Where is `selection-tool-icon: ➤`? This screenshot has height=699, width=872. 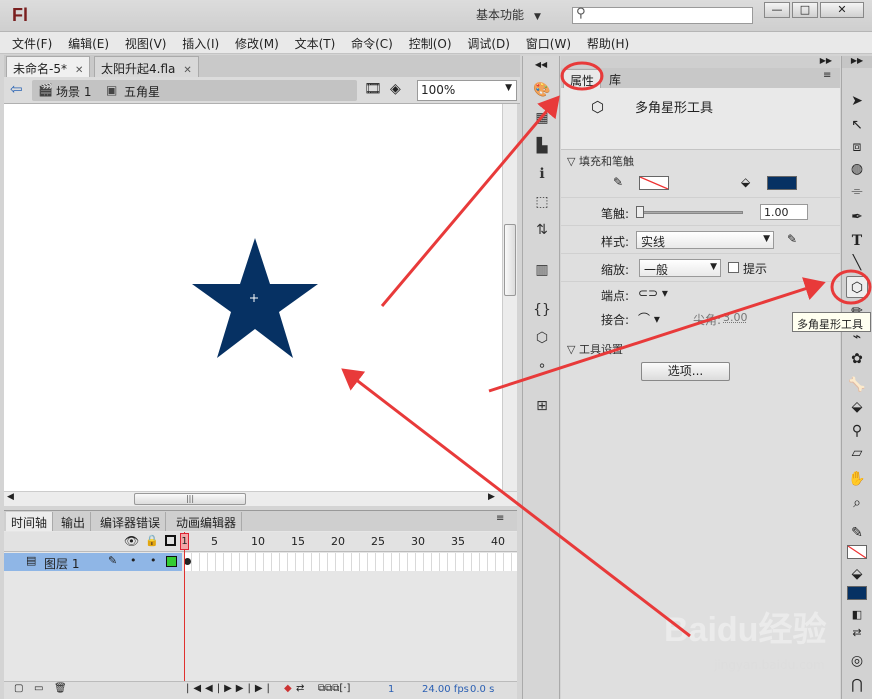 selection-tool-icon: ➤ is located at coordinates (857, 101).